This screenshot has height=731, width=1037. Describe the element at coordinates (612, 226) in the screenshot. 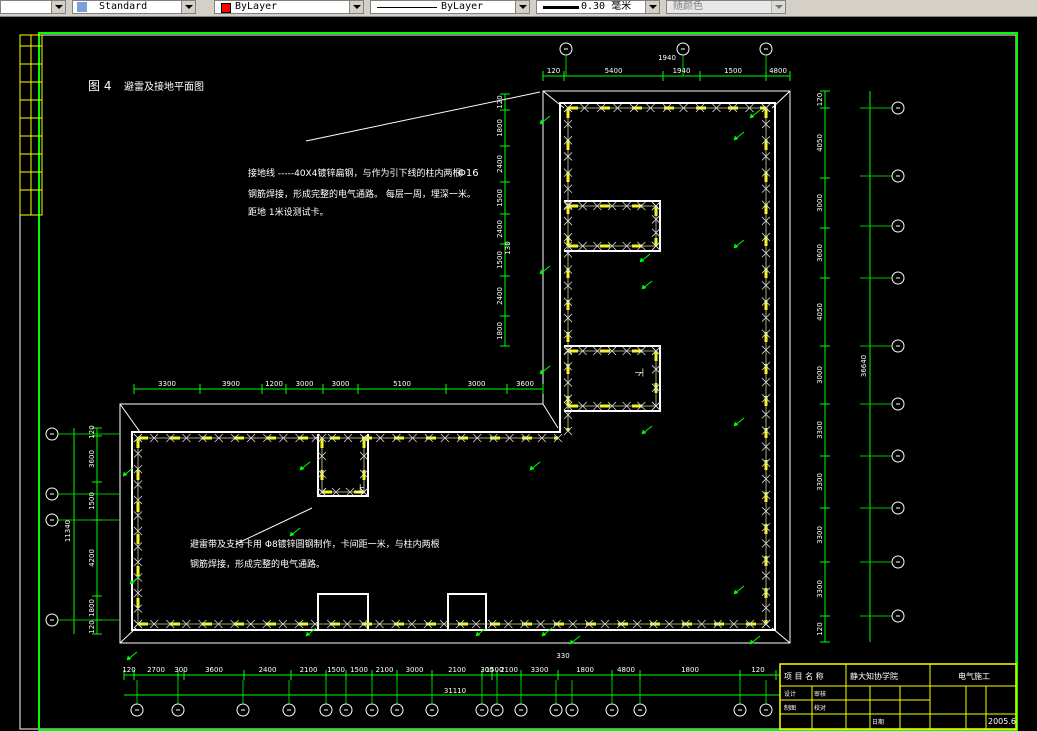

I see `recess-upper` at that location.